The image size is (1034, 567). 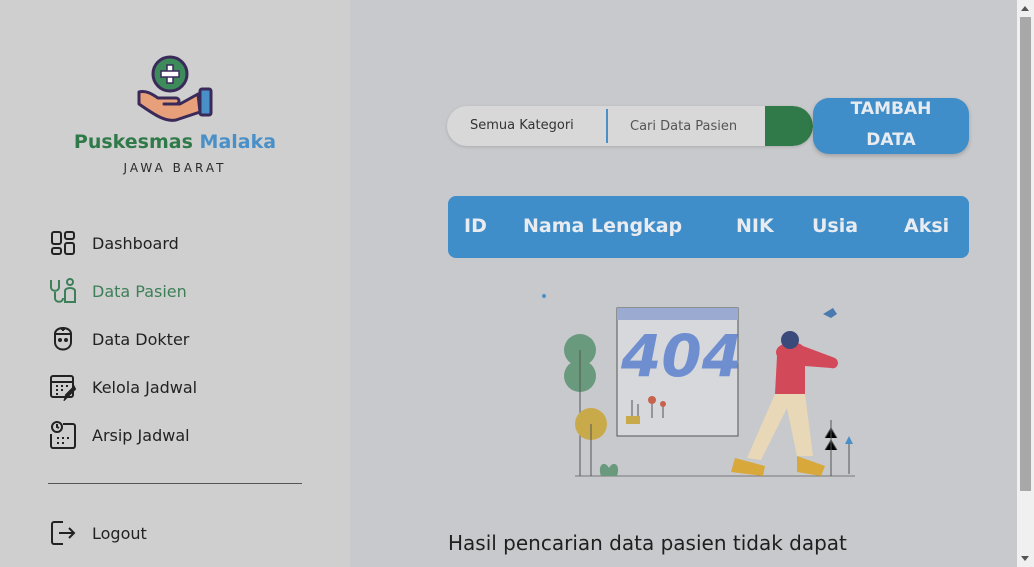 What do you see at coordinates (603, 226) in the screenshot?
I see `column-header-nama: Nama Lengkap` at bounding box center [603, 226].